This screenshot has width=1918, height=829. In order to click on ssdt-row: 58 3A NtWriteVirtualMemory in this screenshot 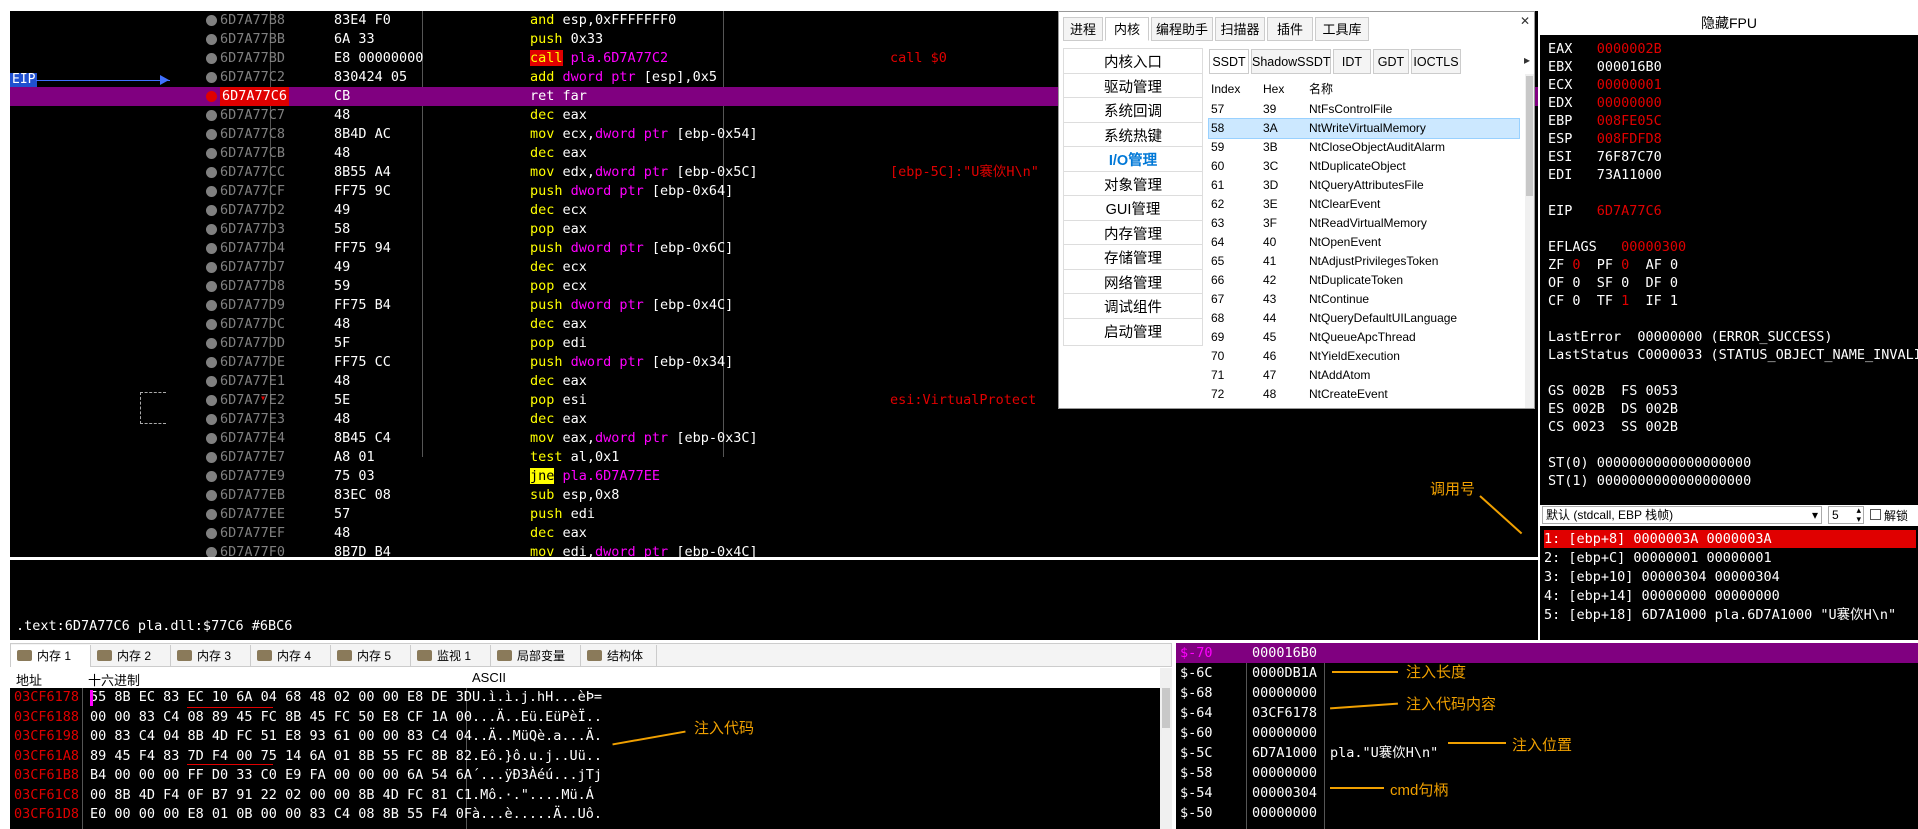, I will do `click(1364, 128)`.